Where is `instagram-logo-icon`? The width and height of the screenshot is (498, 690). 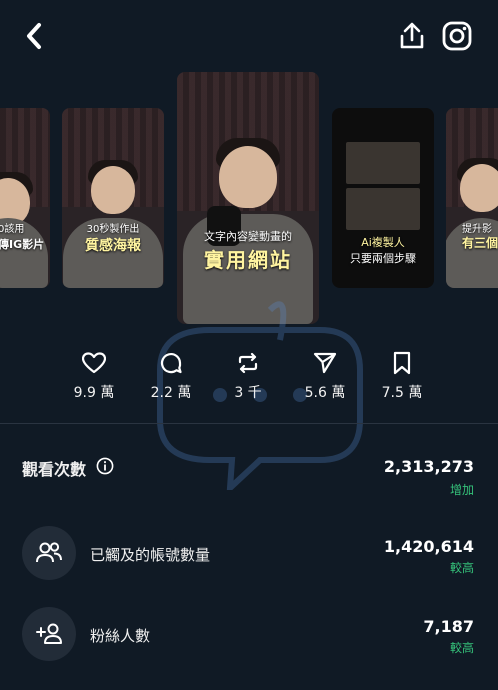
instagram-logo-icon is located at coordinates (457, 36).